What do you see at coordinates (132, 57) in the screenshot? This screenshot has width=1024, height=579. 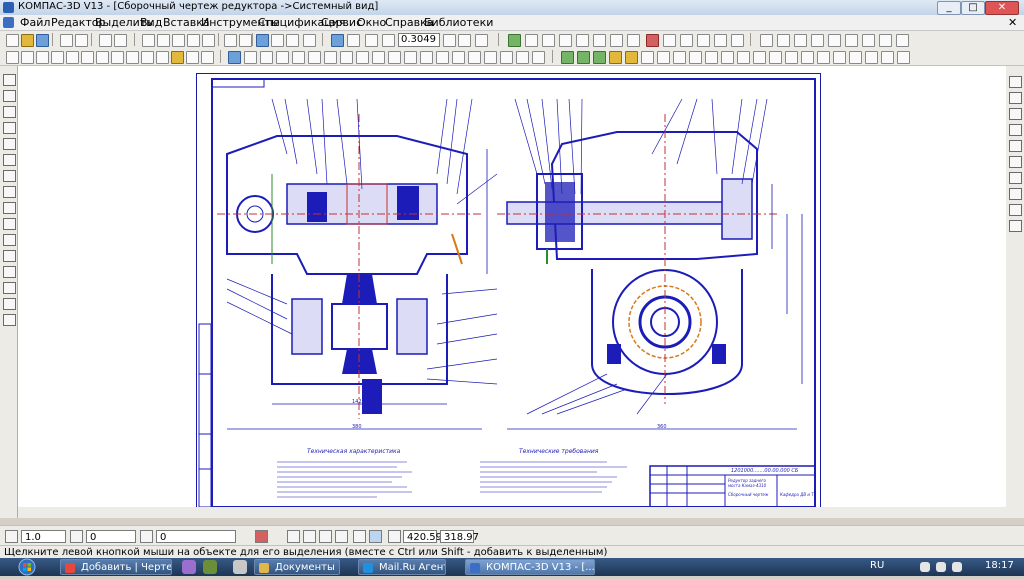 I see `radius-dim-icon` at bounding box center [132, 57].